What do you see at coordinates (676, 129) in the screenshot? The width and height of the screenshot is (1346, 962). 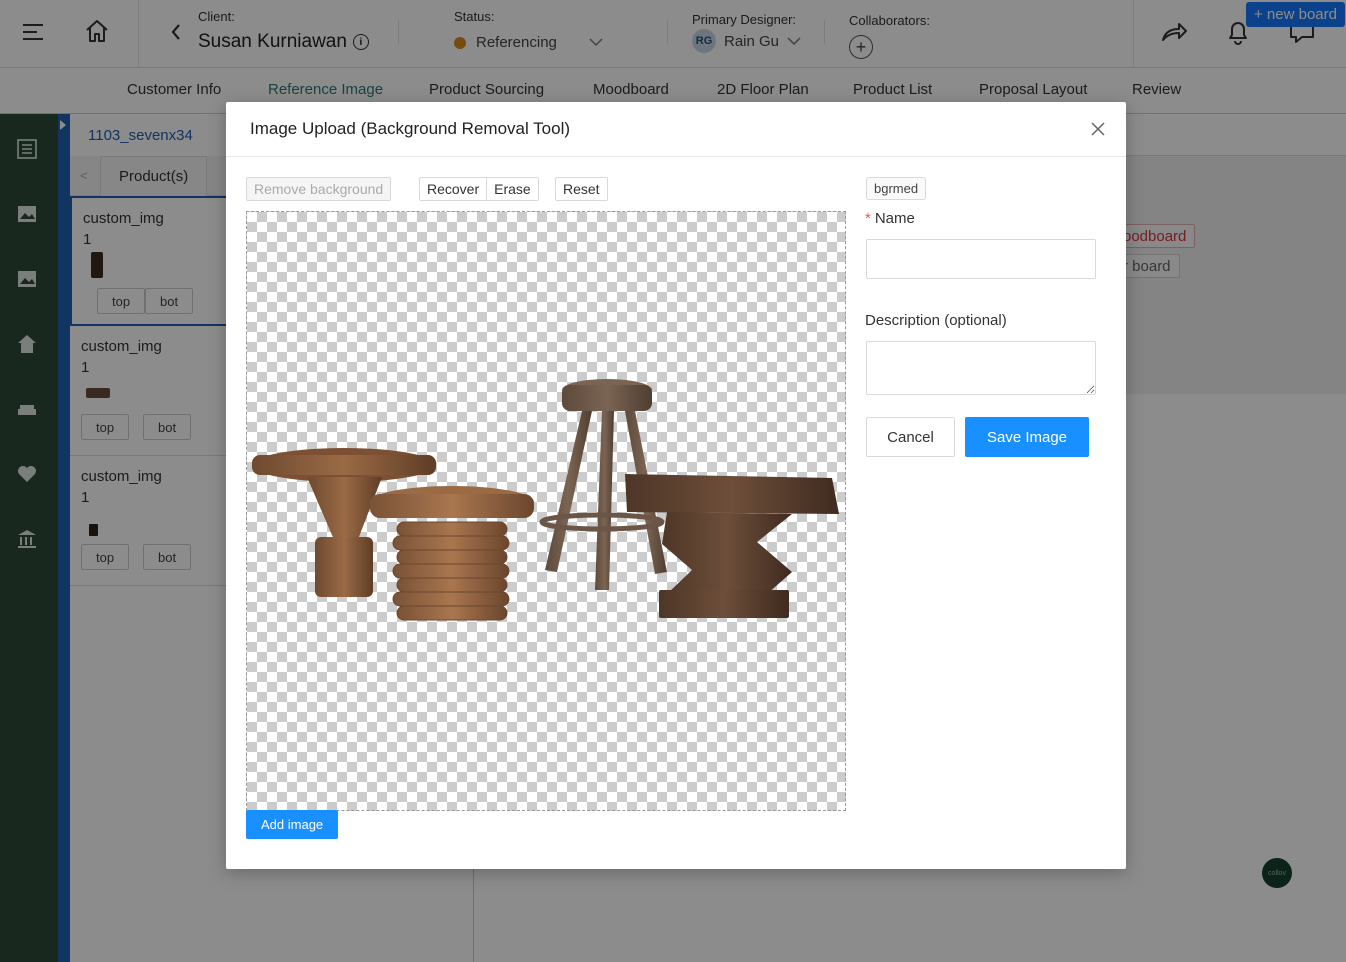 I see `modal-header: Image Upload (Background Removal Tool)` at bounding box center [676, 129].